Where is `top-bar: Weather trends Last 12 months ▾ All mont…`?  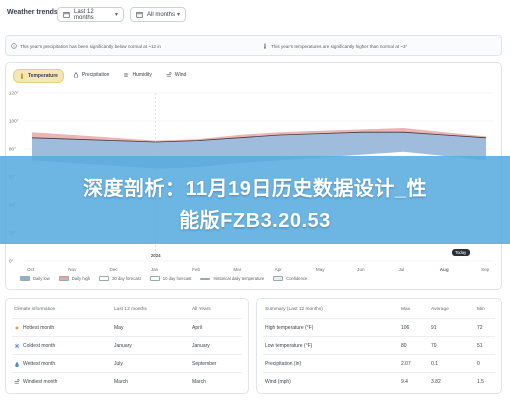
top-bar: Weather trends Last 12 months ▾ All mont… is located at coordinates (255, 15).